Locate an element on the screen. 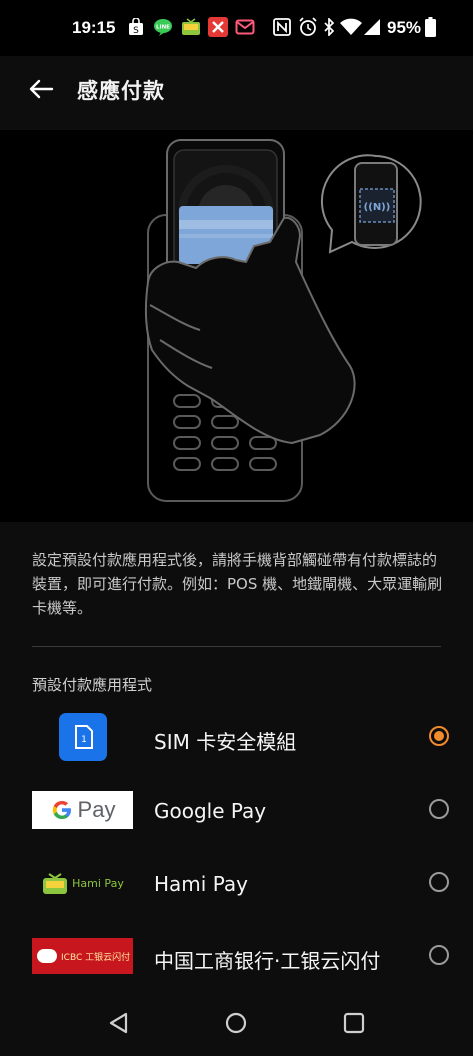 This screenshot has height=1056, width=473. navigation-bar is located at coordinates (236, 1023).